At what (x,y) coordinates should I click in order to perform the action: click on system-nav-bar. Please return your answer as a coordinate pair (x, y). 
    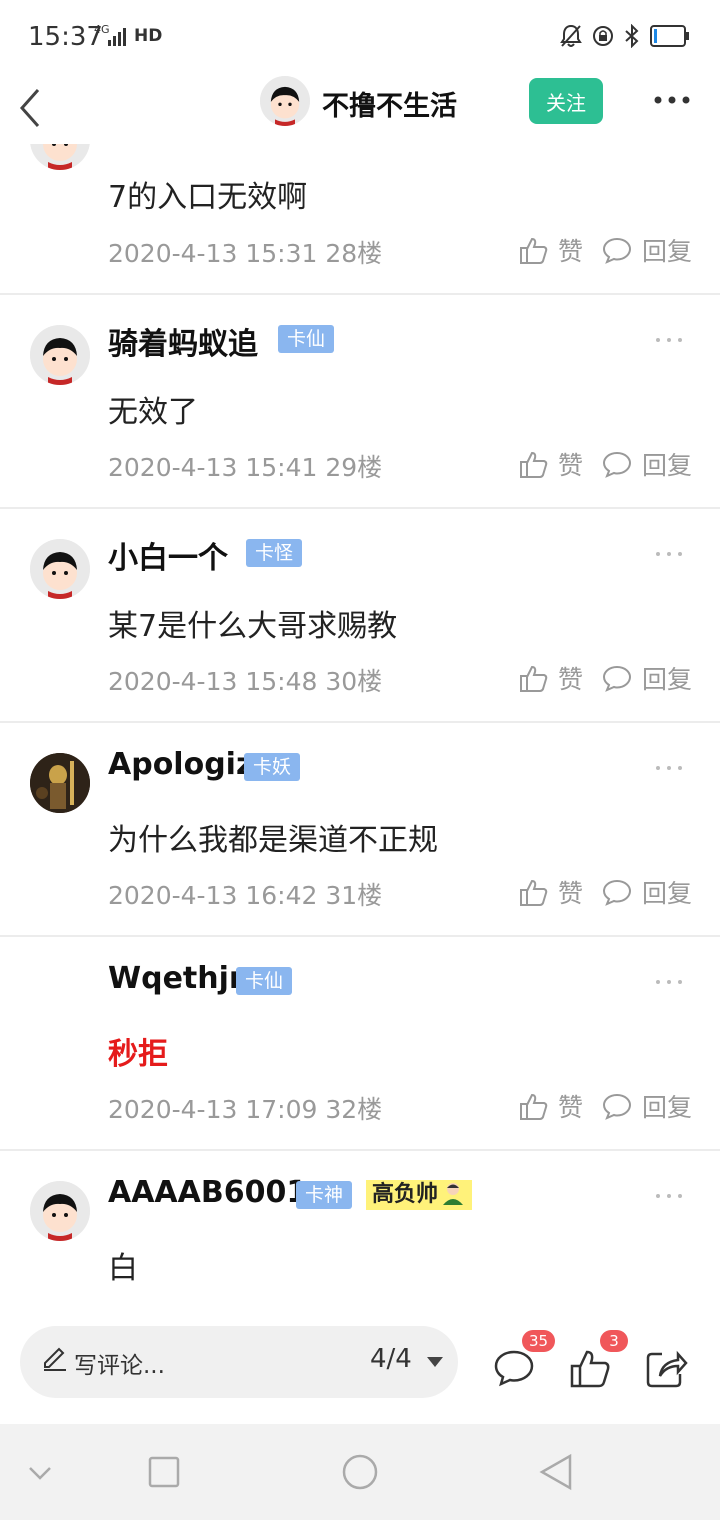
    Looking at the image, I should click on (360, 1472).